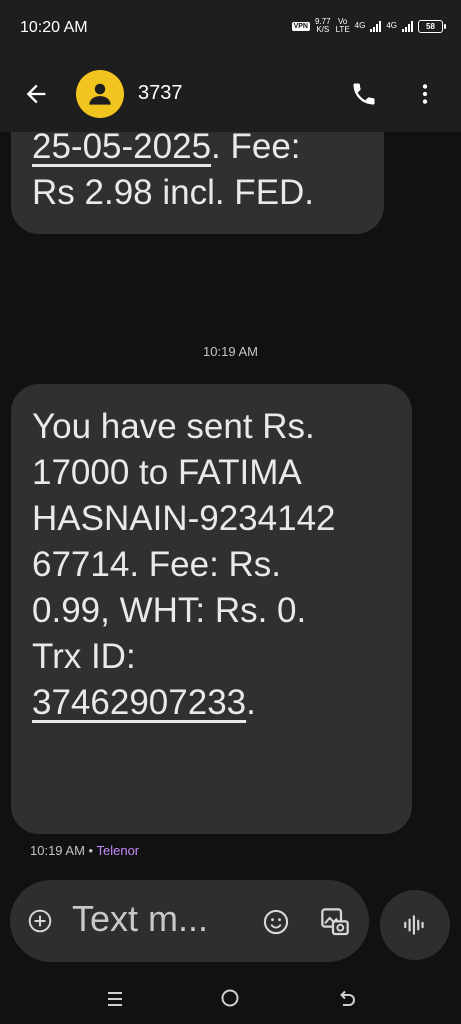 This screenshot has width=461, height=1024. Describe the element at coordinates (160, 93) in the screenshot. I see `contact-name: 3737` at that location.